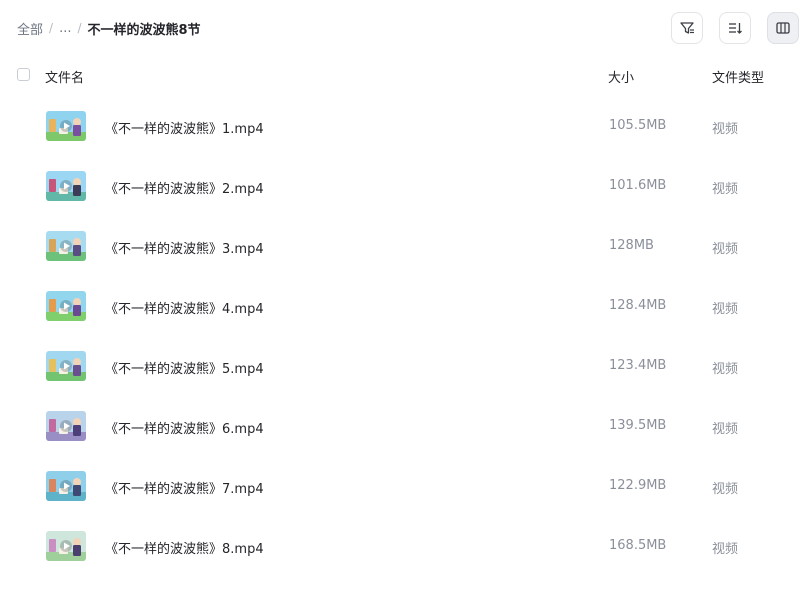 This screenshot has width=803, height=600. Describe the element at coordinates (401, 76) in the screenshot. I see `table-header: 文件名 大小 文件类型` at that location.